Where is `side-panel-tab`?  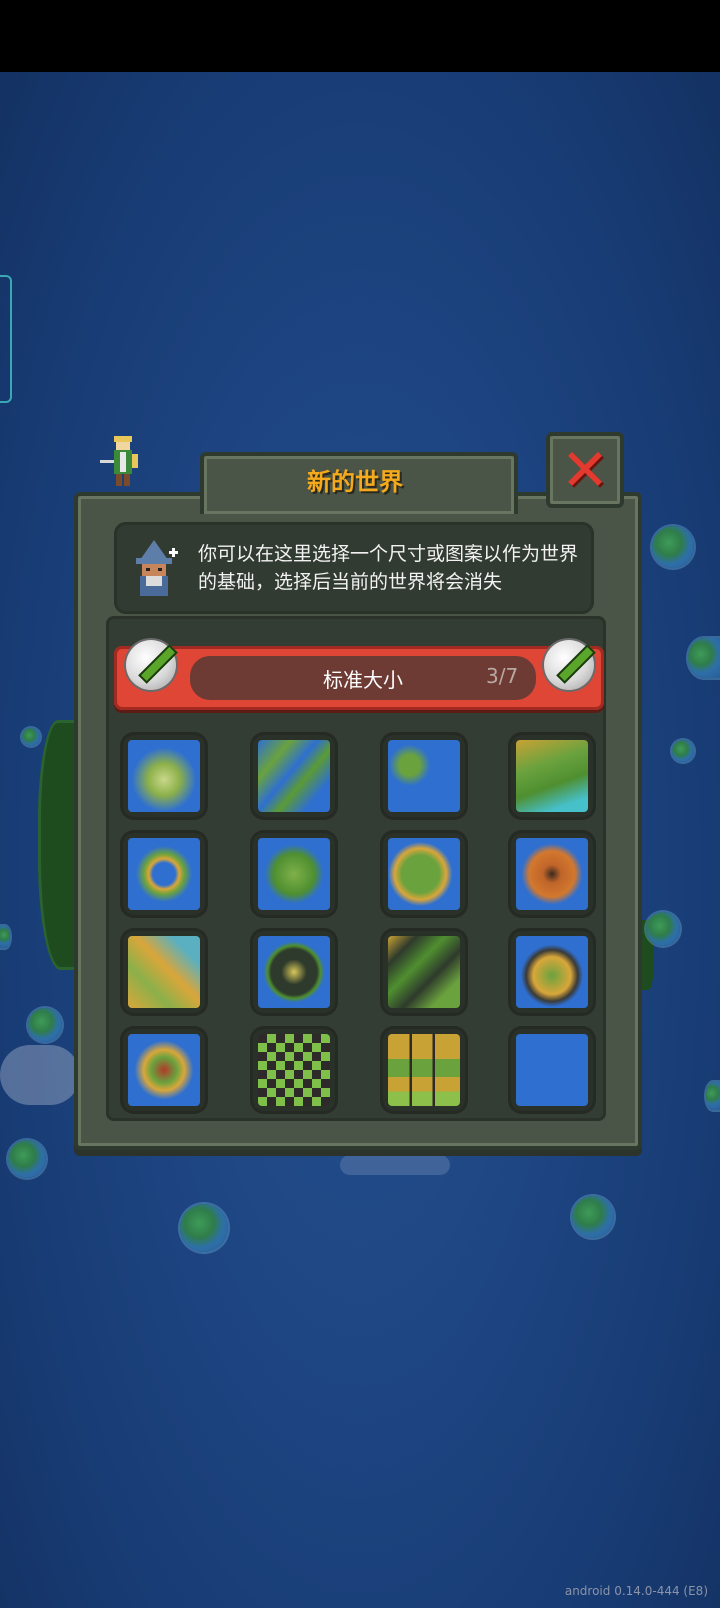 side-panel-tab is located at coordinates (6, 339).